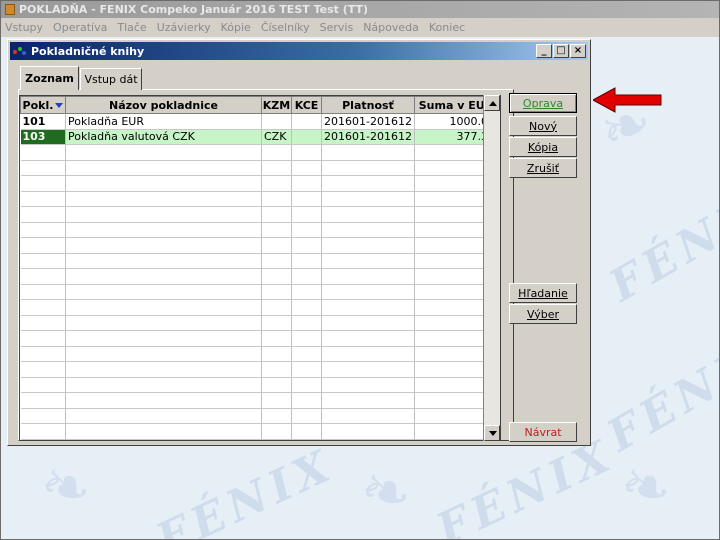  I want to click on fenix-logo-icon: ❧, so click(386, 492).